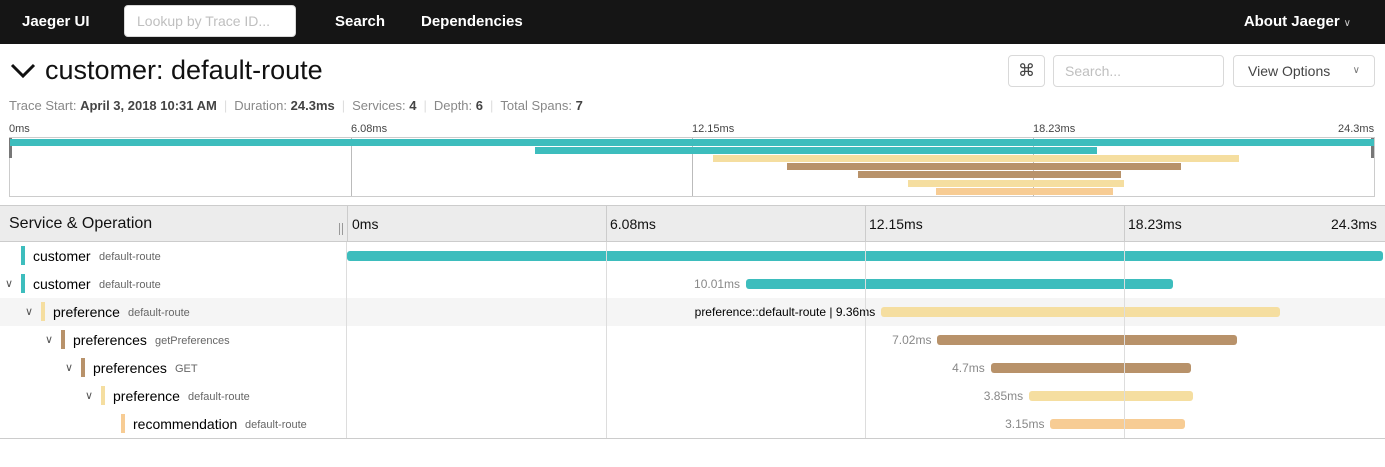  I want to click on column-resizer, so click(341, 229).